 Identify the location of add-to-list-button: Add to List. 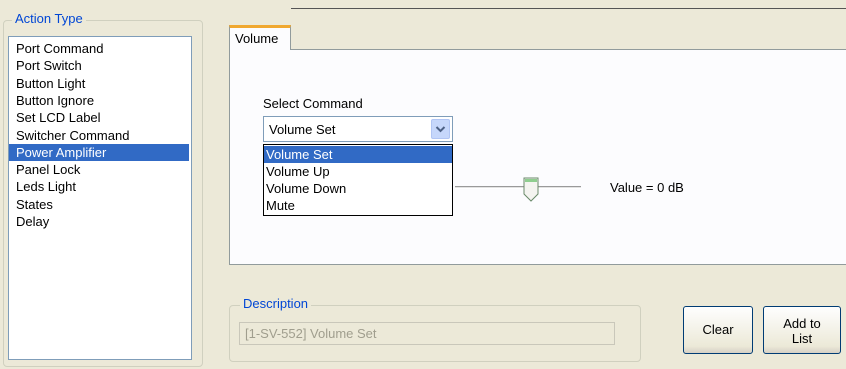
(802, 330).